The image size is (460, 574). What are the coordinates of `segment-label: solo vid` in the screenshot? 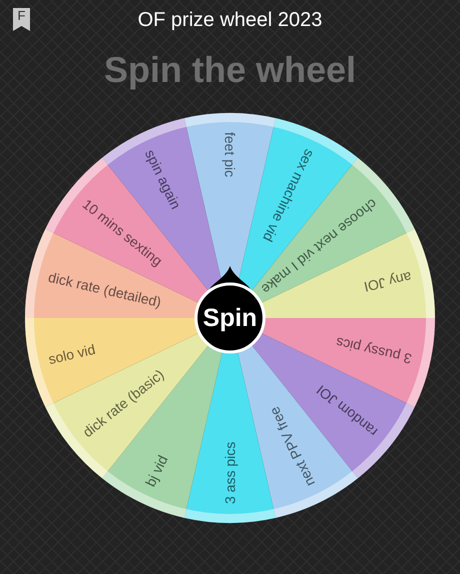 It's located at (71, 354).